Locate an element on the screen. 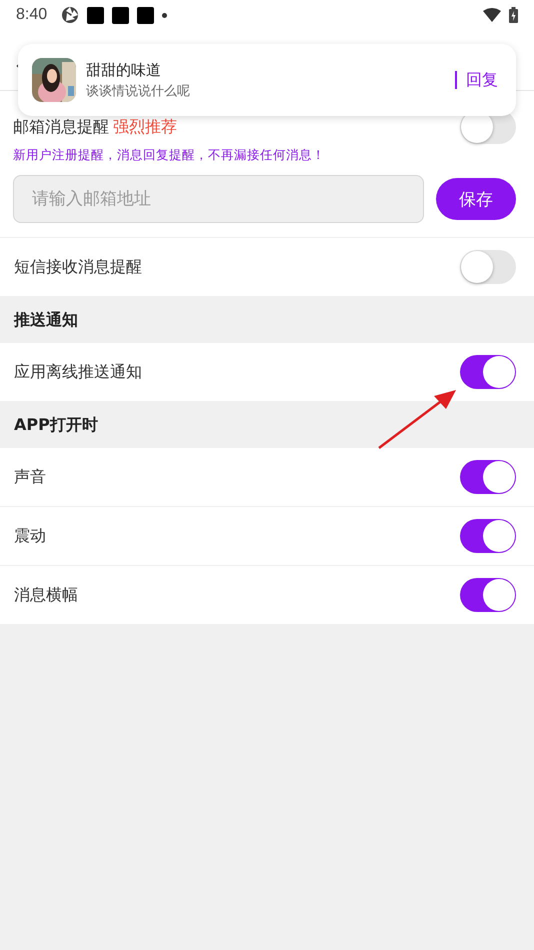  setting-label: 短信接收消息提醒 is located at coordinates (78, 267).